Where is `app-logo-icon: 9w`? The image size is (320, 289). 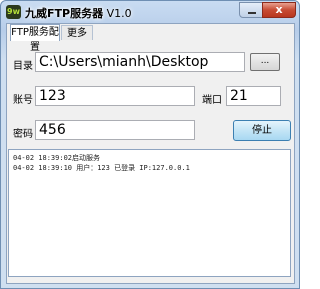
app-logo-icon: 9w is located at coordinates (13, 12).